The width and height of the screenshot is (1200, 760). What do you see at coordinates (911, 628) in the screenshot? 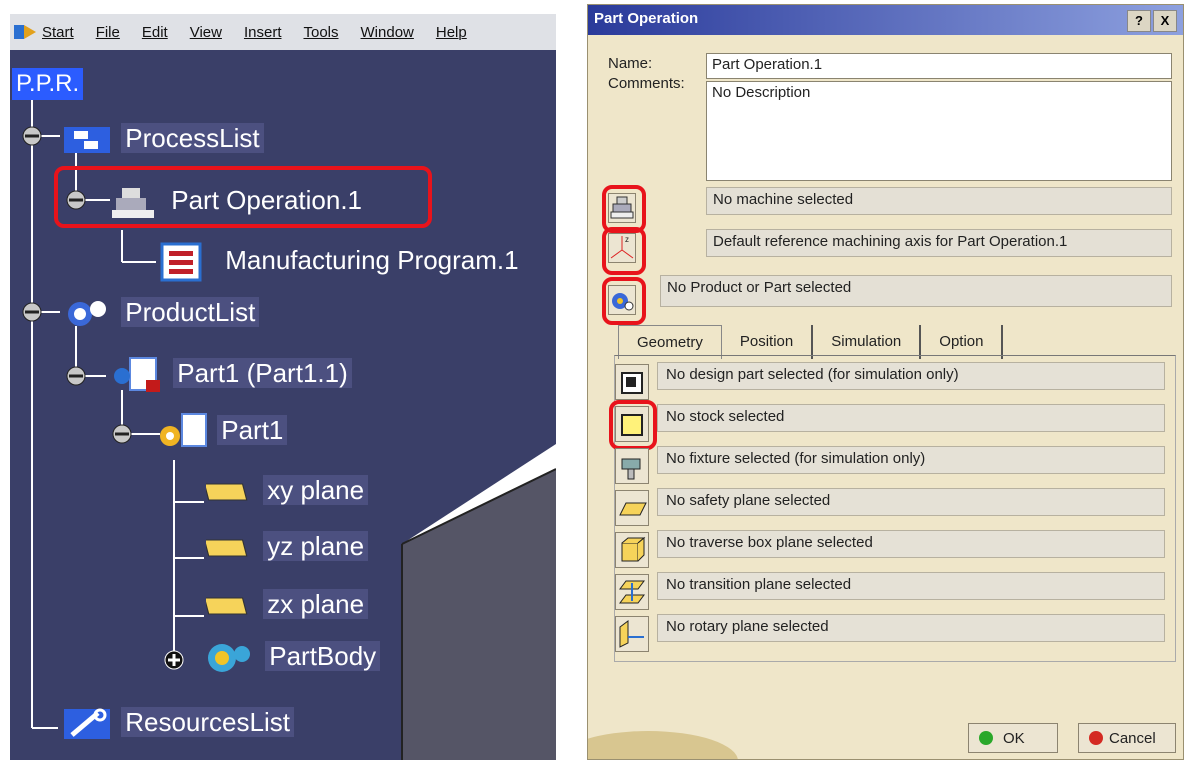
I see `rotary-plane-field: No rotary plane selected` at bounding box center [911, 628].